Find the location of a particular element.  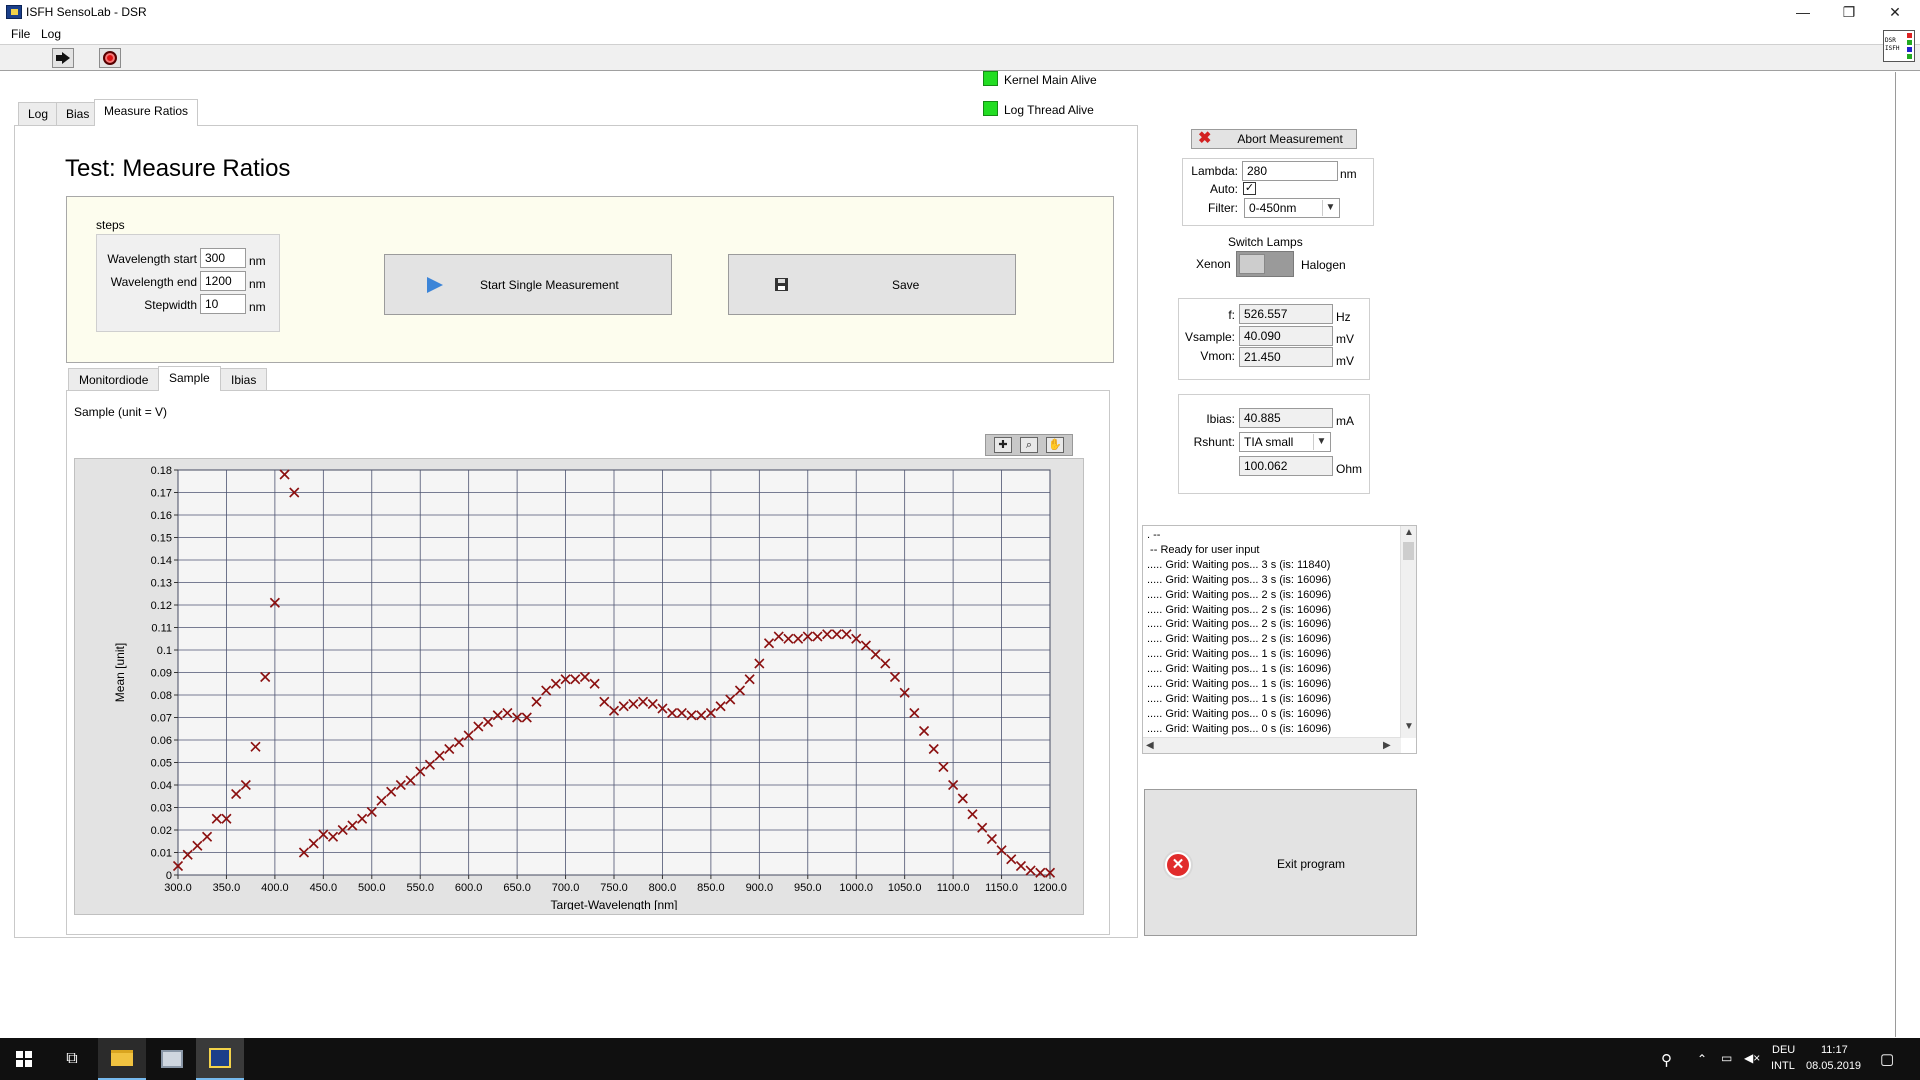

menu-log: Log is located at coordinates (51, 34).